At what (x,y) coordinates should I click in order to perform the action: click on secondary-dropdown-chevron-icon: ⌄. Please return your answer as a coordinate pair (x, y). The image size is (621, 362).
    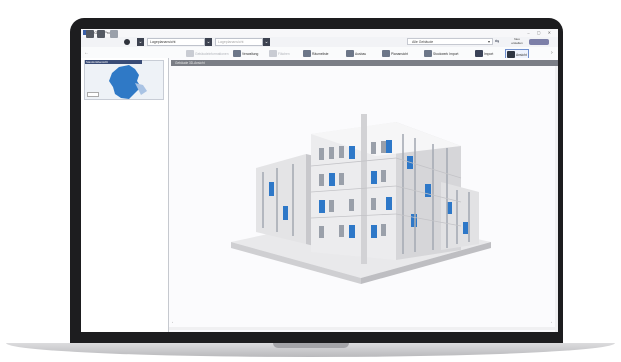
    Looking at the image, I should click on (266, 42).